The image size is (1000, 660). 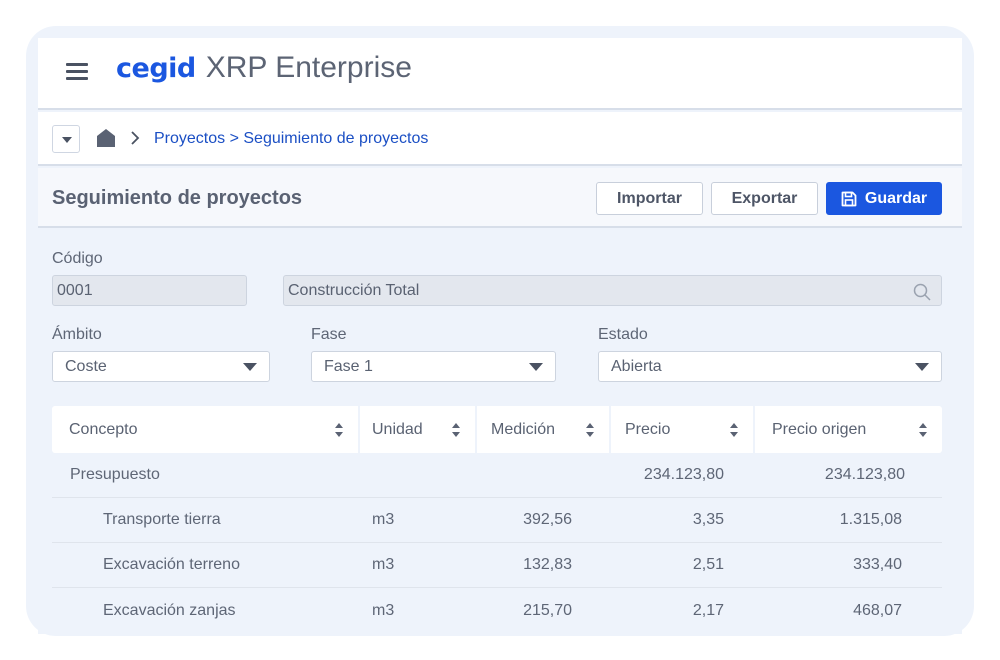 I want to click on export-button: Exportar, so click(x=764, y=198).